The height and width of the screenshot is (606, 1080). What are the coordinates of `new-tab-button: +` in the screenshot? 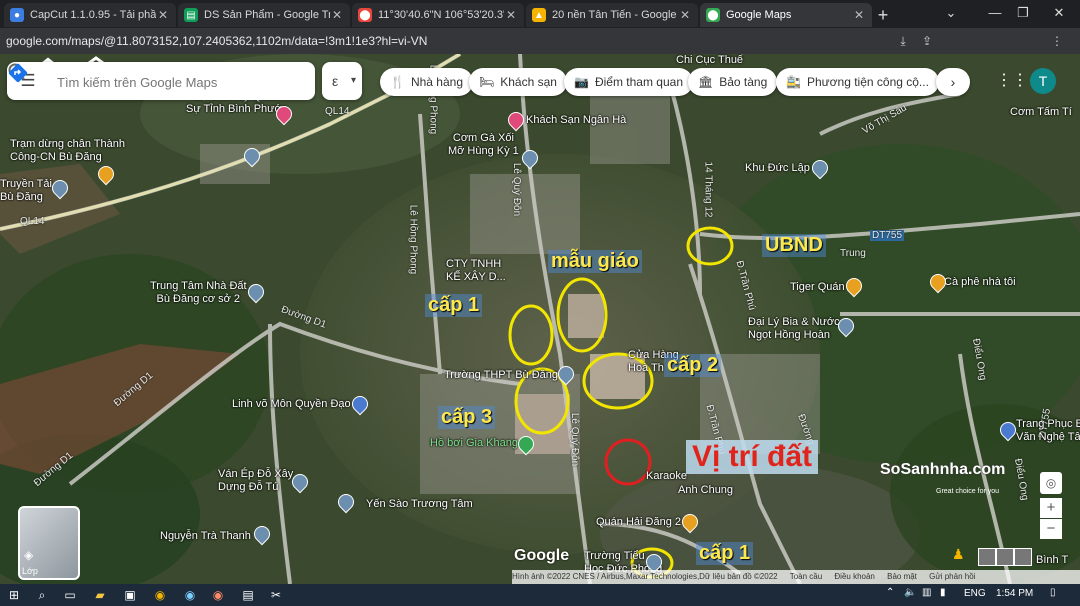 It's located at (883, 15).